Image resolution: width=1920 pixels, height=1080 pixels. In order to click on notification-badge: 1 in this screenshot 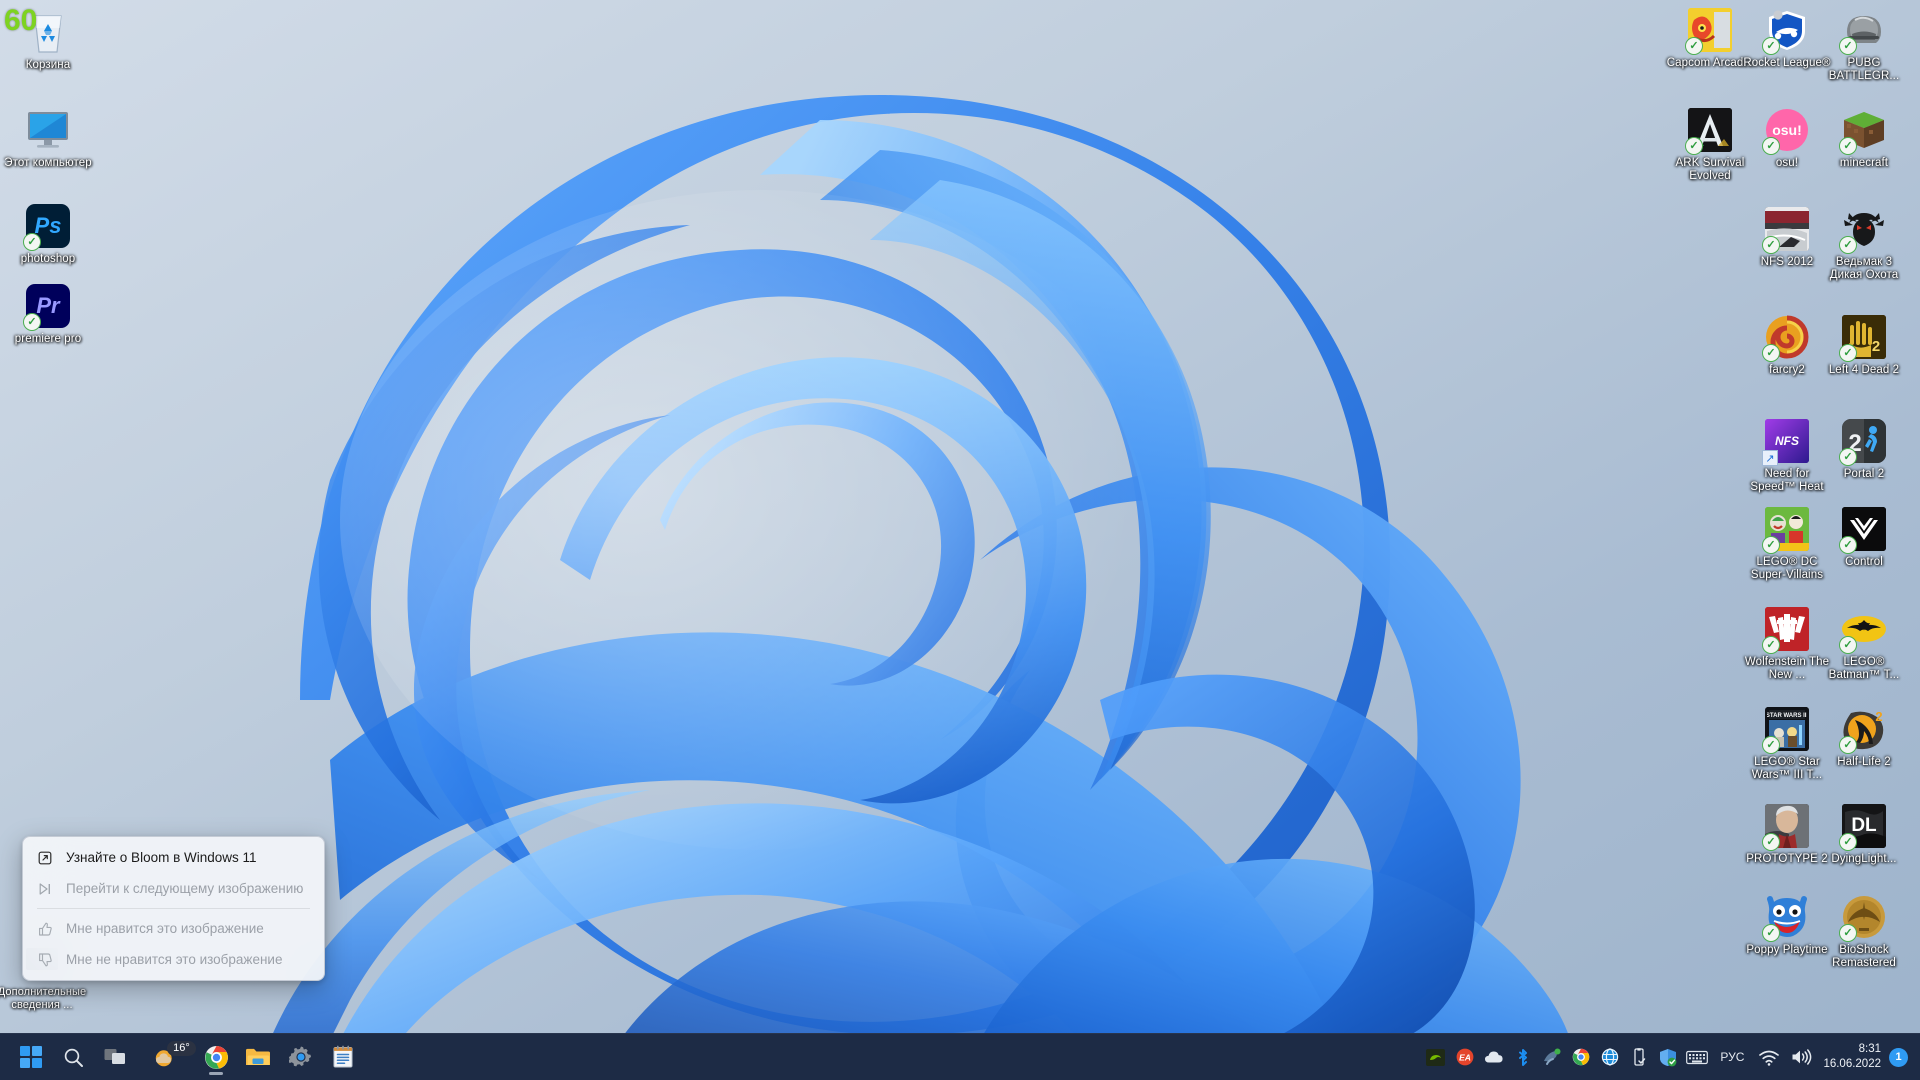, I will do `click(1898, 1057)`.